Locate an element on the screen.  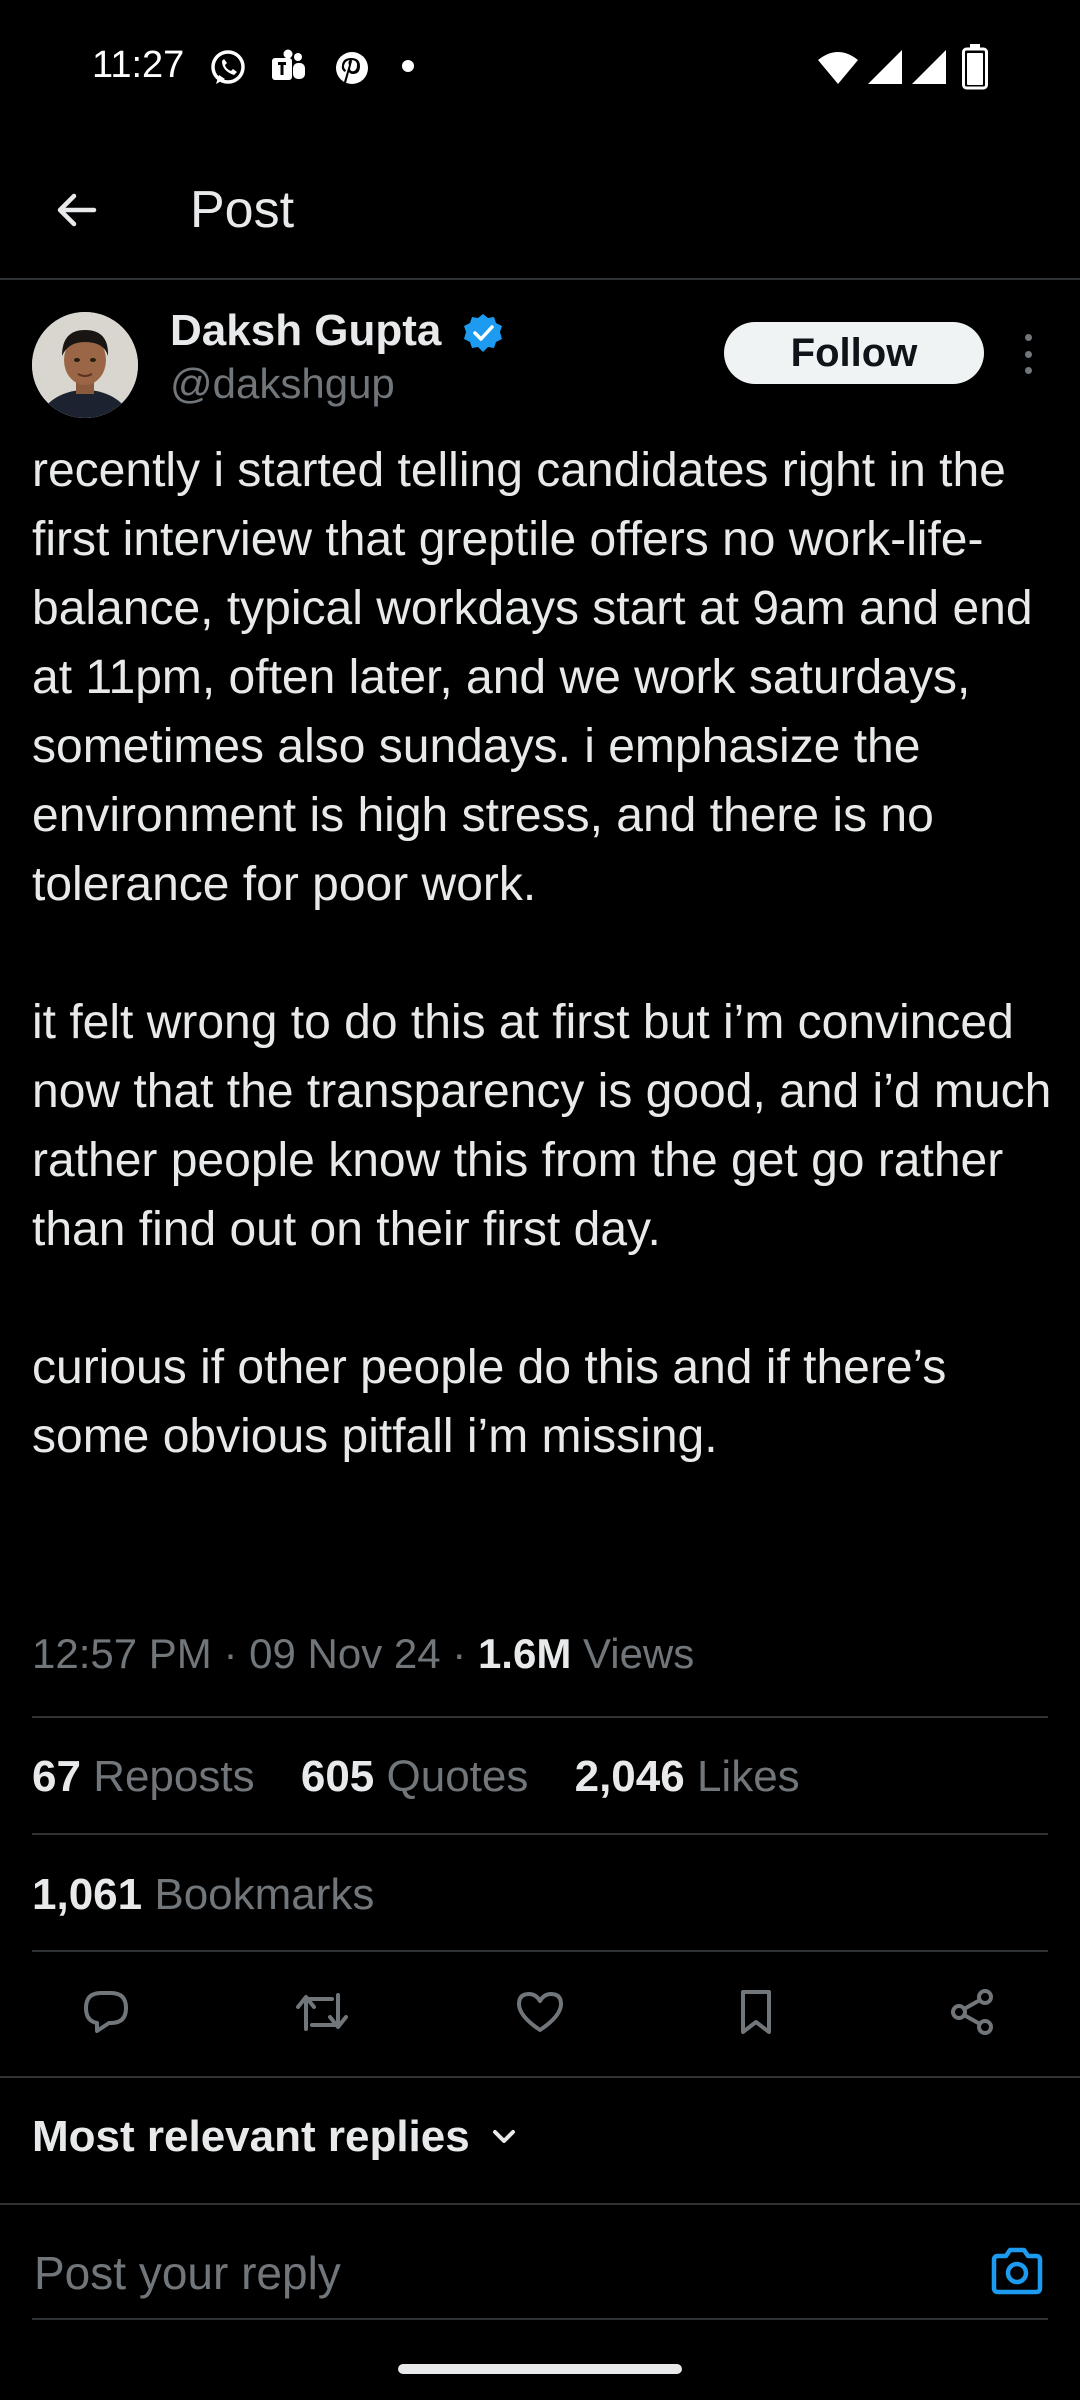
post-date: 09 Nov 24 is located at coordinates (345, 1653).